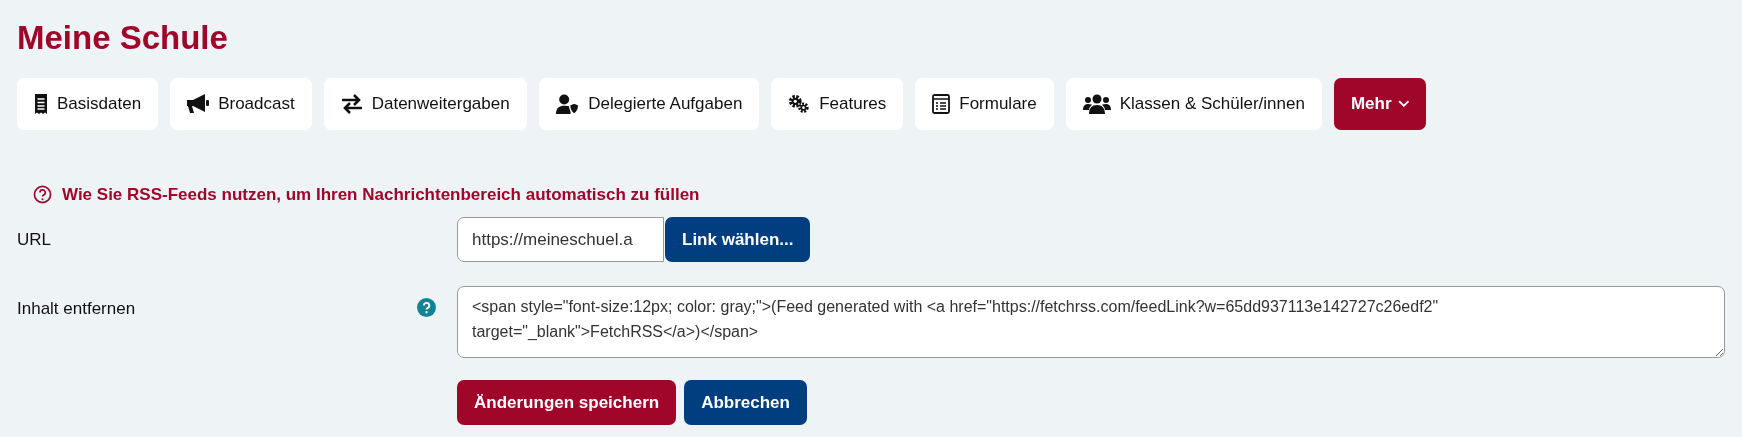 Image resolution: width=1742 pixels, height=437 pixels. Describe the element at coordinates (567, 103) in the screenshot. I see `user-shield-icon` at that location.